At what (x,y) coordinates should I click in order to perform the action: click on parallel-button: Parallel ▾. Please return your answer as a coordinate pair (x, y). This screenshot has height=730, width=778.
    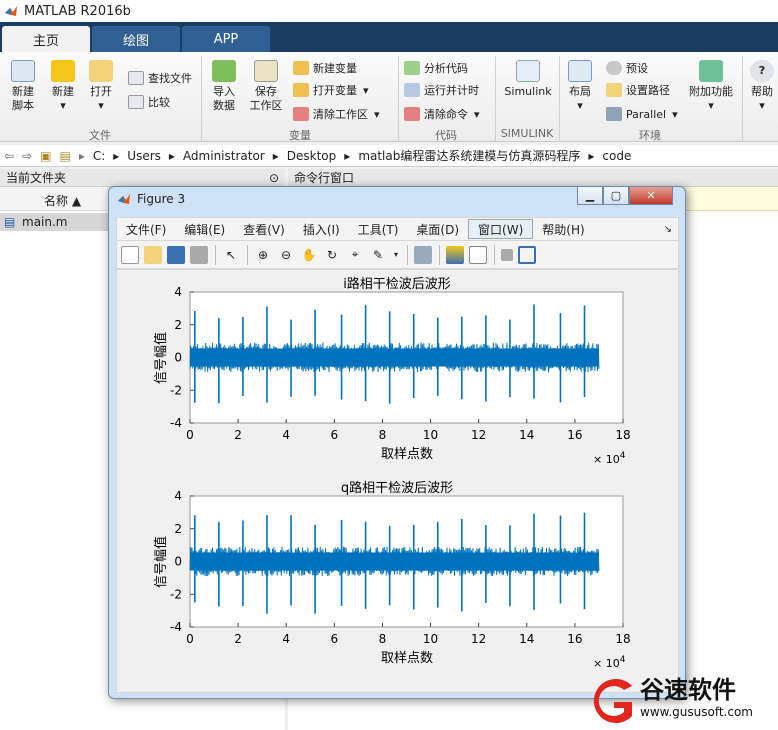
    Looking at the image, I should click on (642, 114).